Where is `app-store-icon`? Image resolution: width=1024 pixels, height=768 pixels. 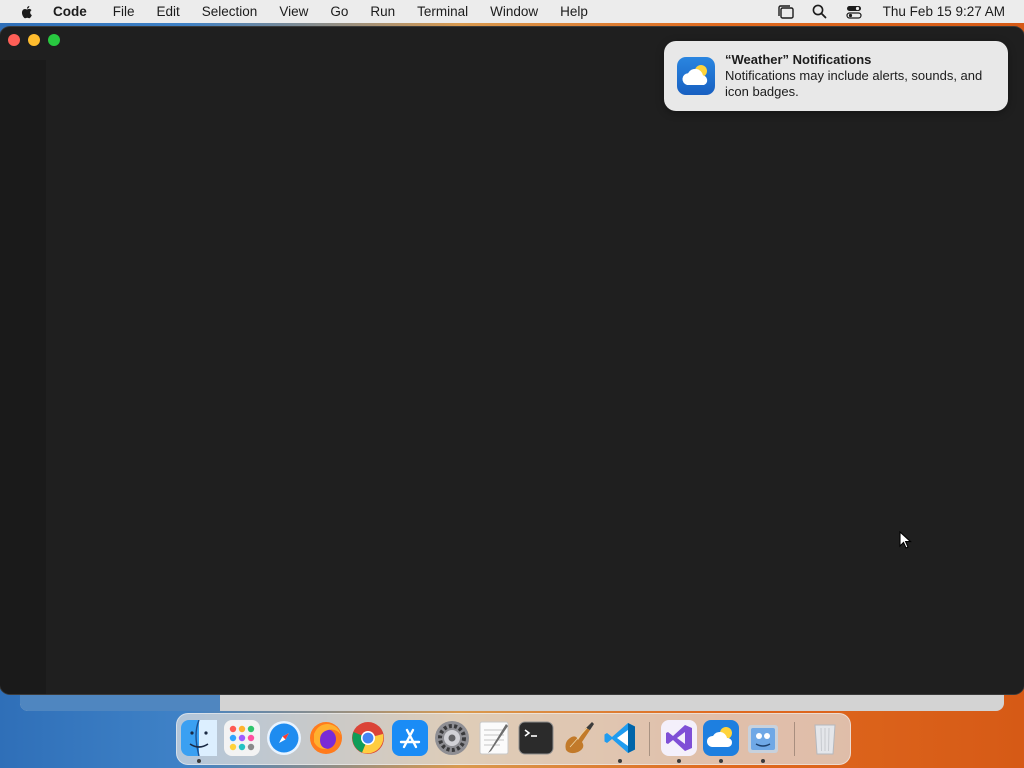
app-store-icon is located at coordinates (410, 738).